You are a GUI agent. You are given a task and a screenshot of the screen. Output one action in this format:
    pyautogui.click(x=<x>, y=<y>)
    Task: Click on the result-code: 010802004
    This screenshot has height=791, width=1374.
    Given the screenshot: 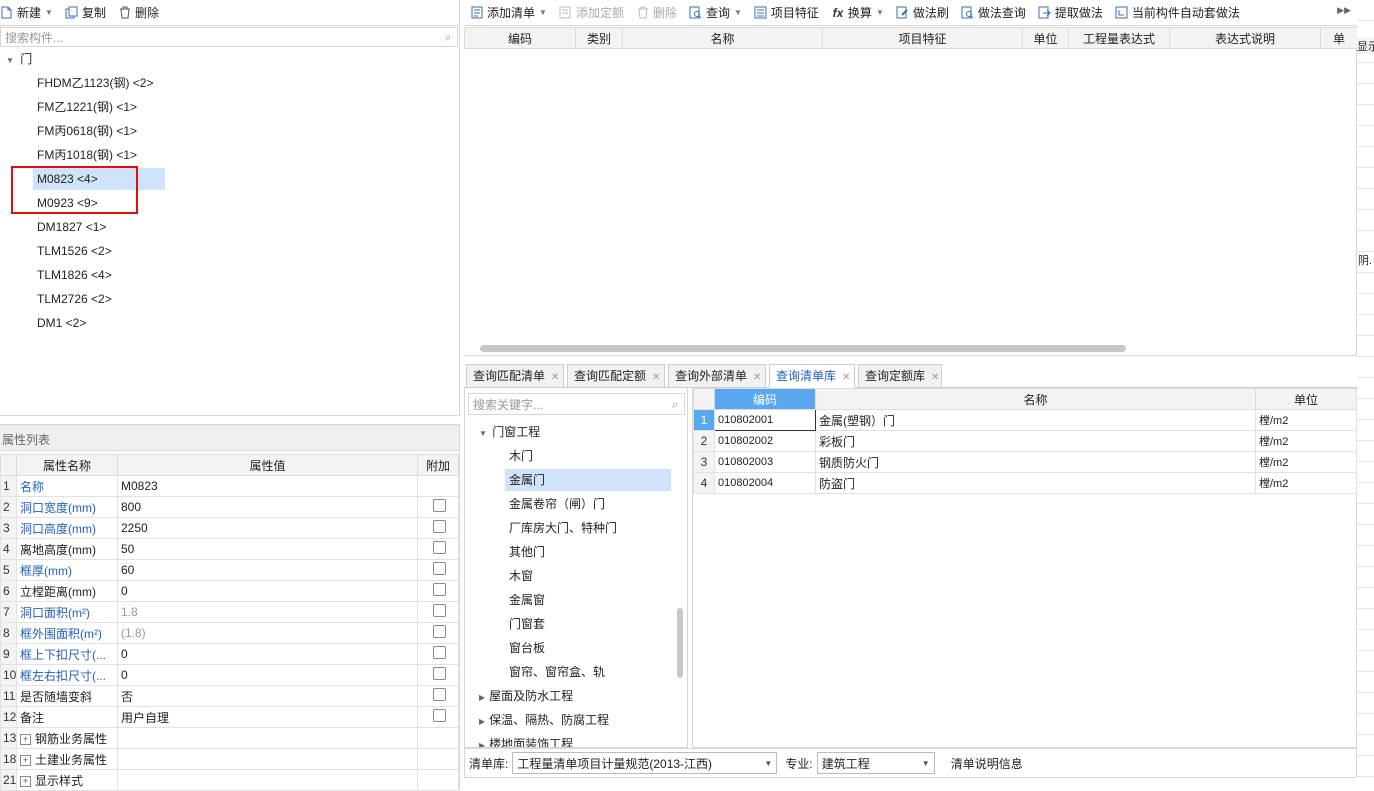 What is the action you would take?
    pyautogui.click(x=765, y=483)
    